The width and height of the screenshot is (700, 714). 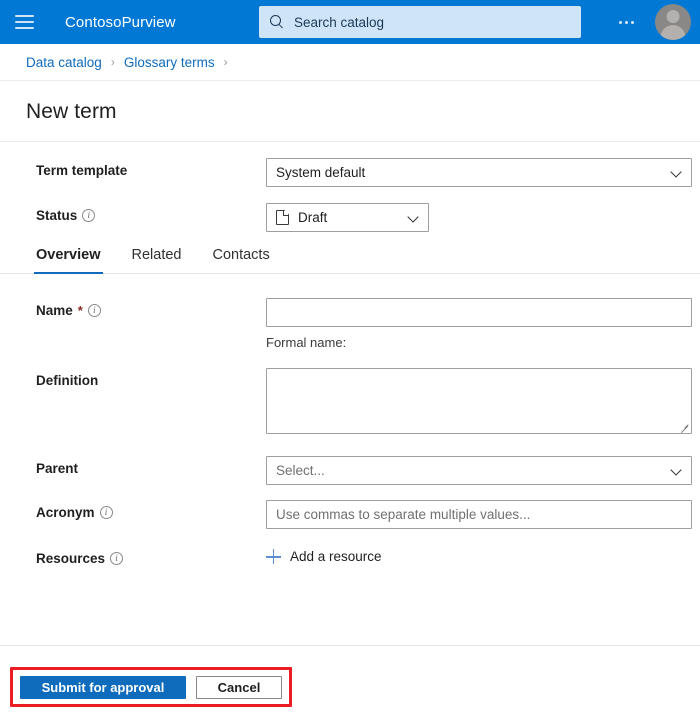 I want to click on avatar-head, so click(x=673, y=16).